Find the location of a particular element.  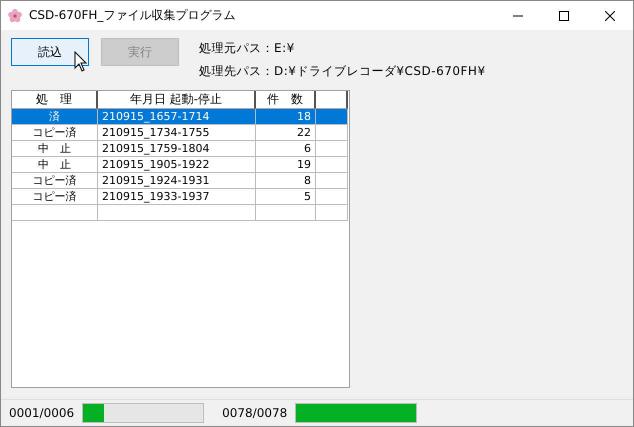

table-cell: 210915_1734-1755 is located at coordinates (177, 133).